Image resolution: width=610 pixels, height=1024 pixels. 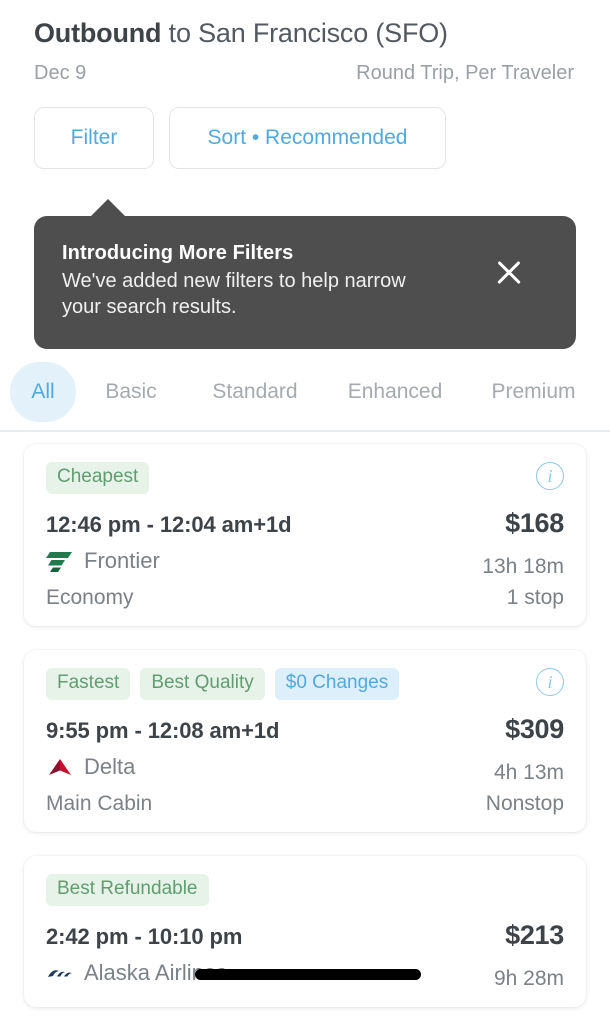 What do you see at coordinates (305, 935) in the screenshot?
I see `times-price-row: 2:42 pm - 10:10 pm $213` at bounding box center [305, 935].